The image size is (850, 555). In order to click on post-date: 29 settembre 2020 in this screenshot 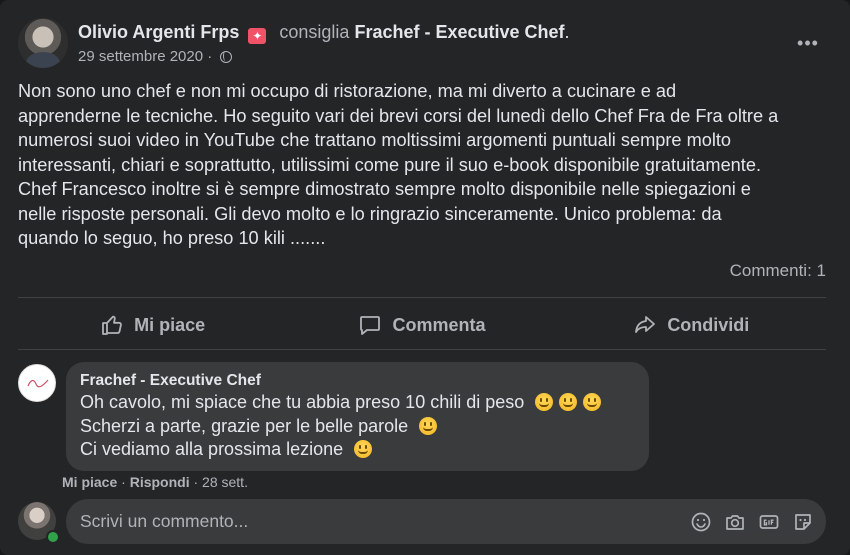, I will do `click(140, 56)`.